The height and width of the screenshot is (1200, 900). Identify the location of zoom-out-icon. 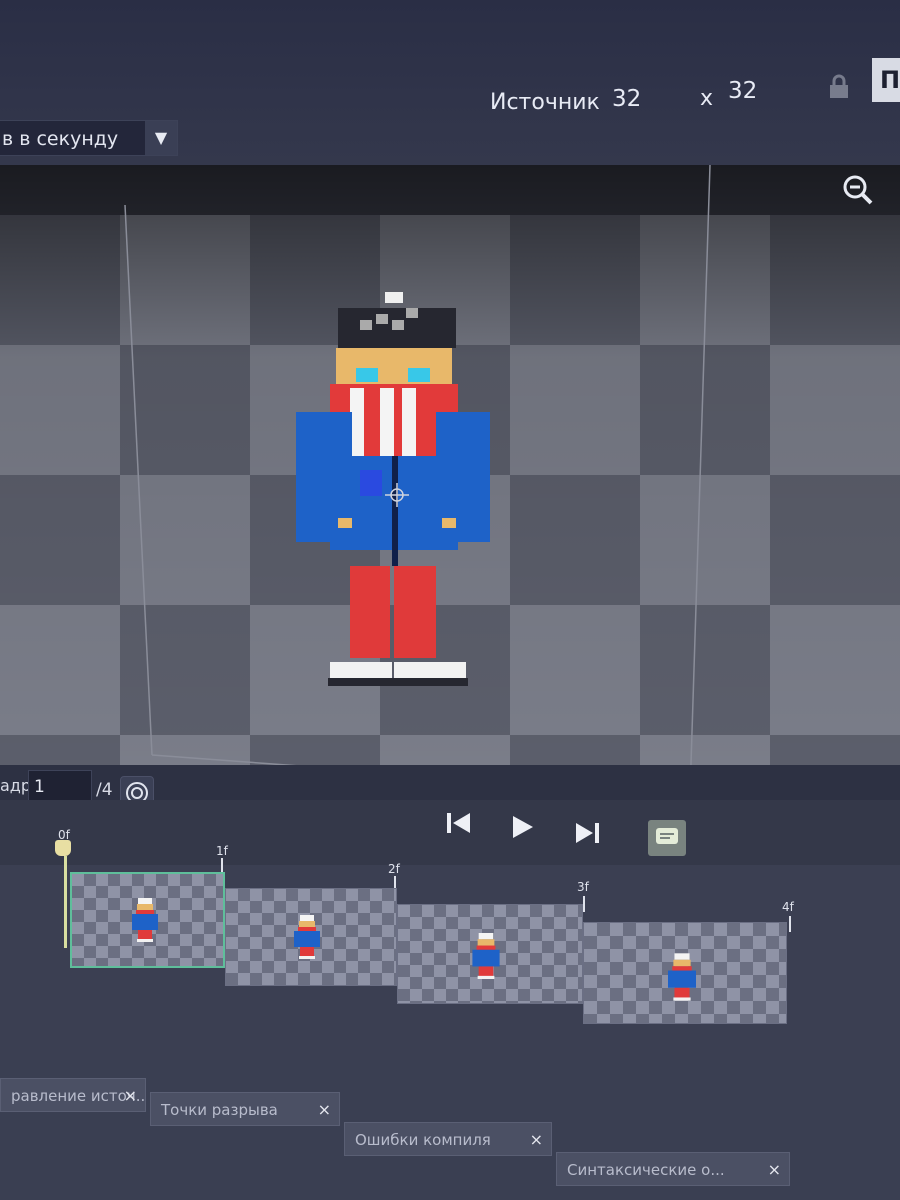
(858, 190).